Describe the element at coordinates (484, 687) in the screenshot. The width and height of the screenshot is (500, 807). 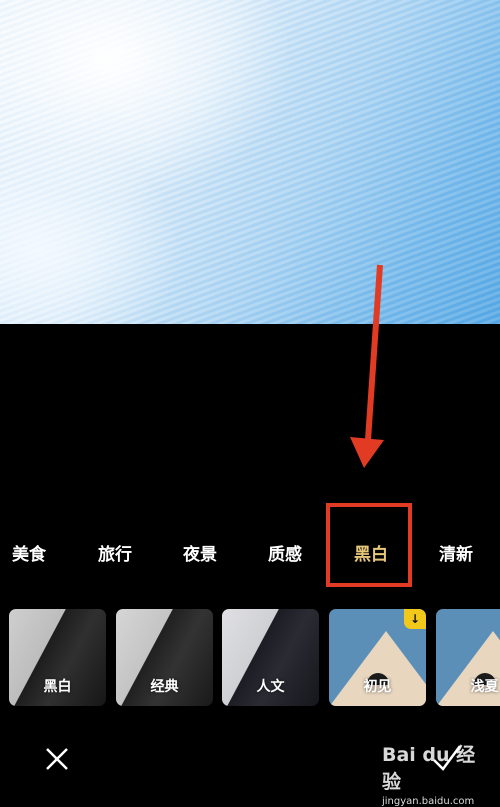
I see `filter-label: 浅夏` at that location.